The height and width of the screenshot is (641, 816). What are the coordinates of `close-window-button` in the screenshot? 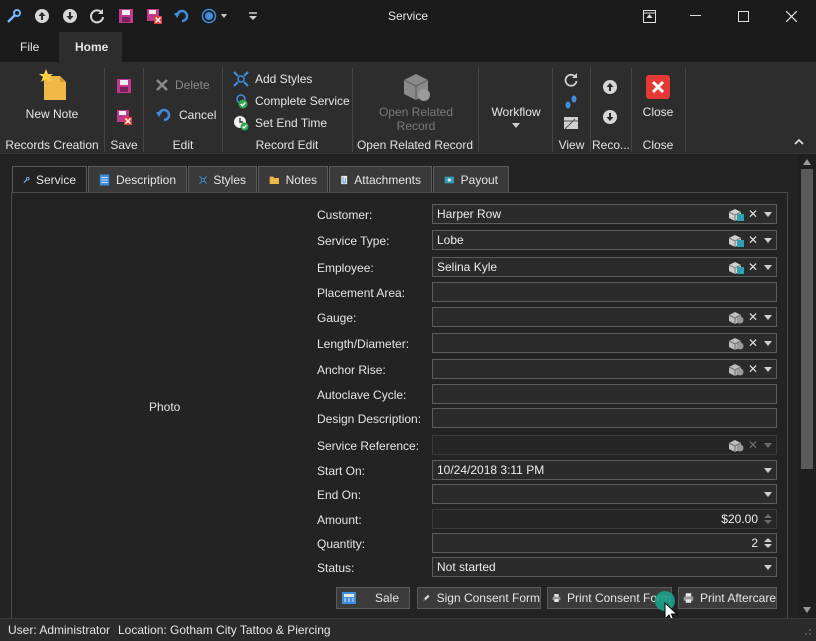 It's located at (791, 16).